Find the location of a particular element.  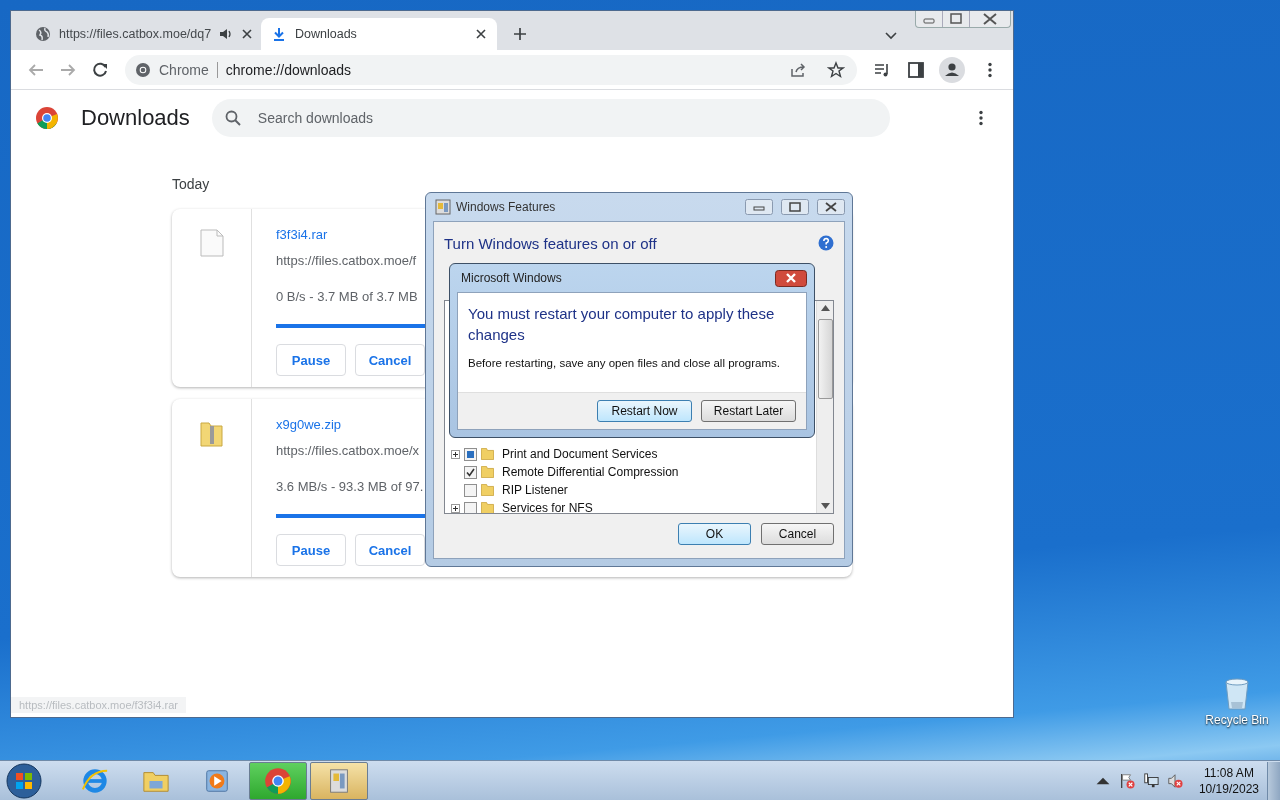

search-field: Search downloads is located at coordinates (550, 118).